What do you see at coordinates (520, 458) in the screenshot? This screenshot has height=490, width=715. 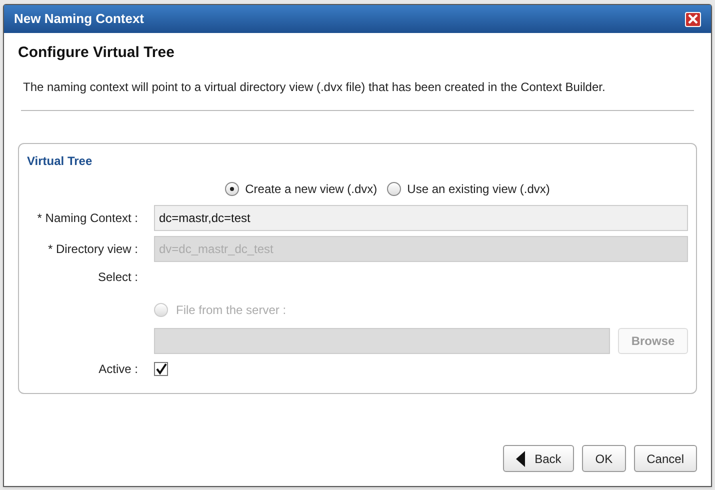 I see `back-arrow-icon` at bounding box center [520, 458].